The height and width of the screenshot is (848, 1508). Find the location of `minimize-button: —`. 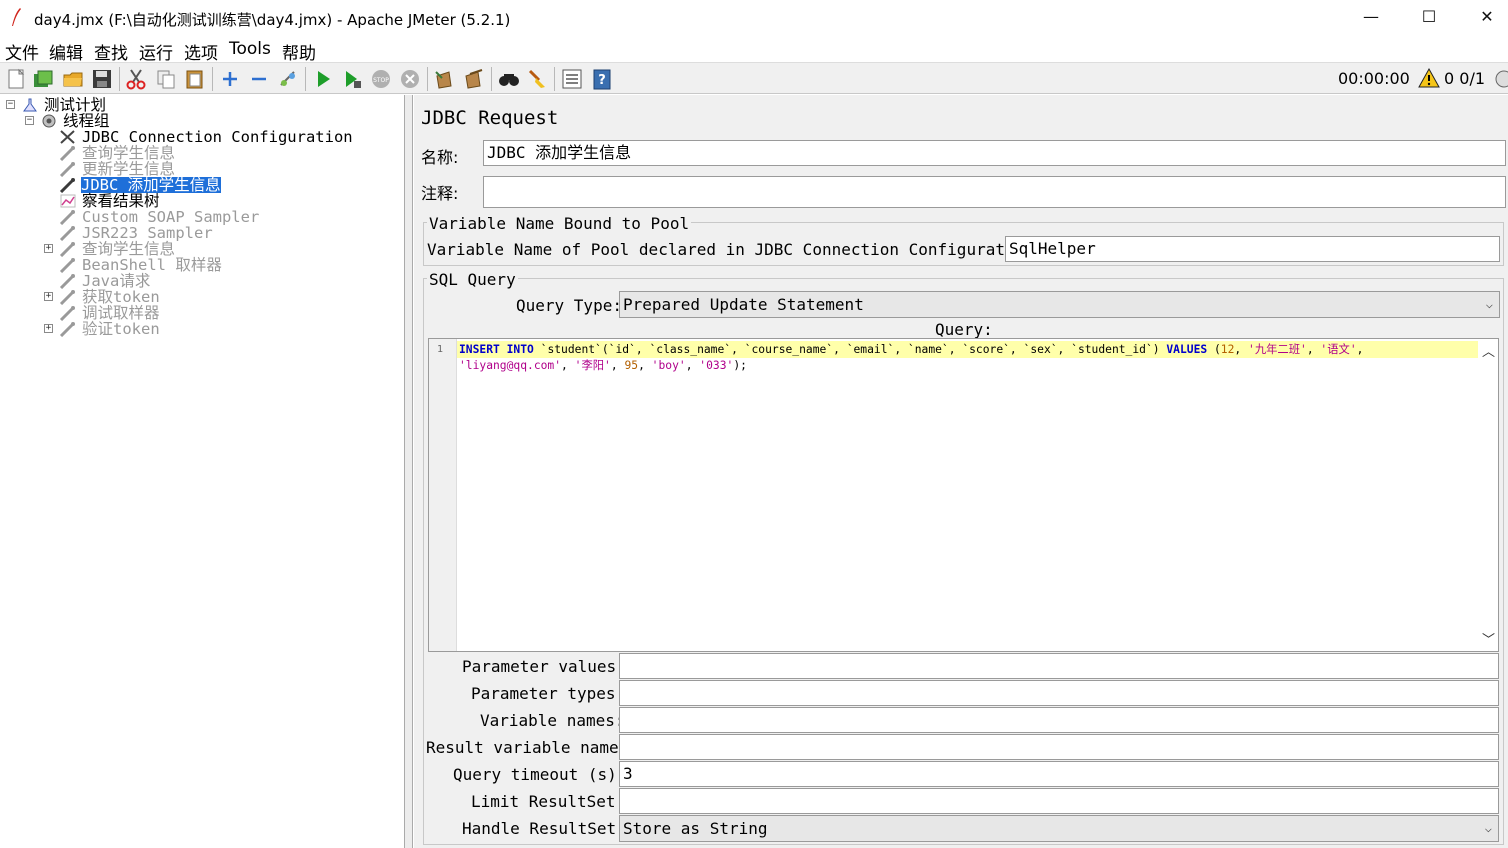

minimize-button: — is located at coordinates (1371, 18).